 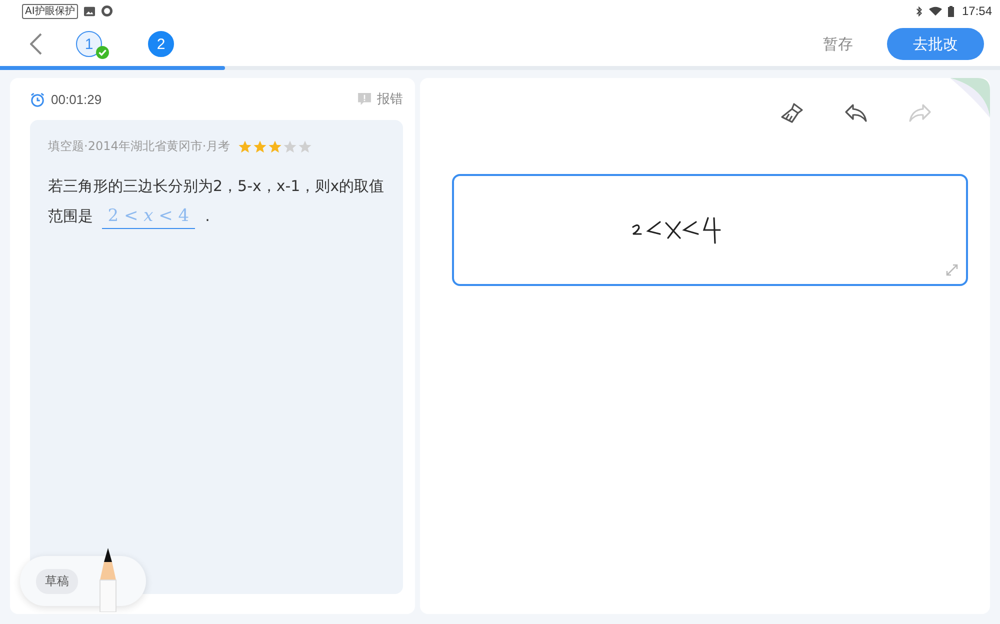 What do you see at coordinates (390, 99) in the screenshot?
I see `report-error-link: 报错` at bounding box center [390, 99].